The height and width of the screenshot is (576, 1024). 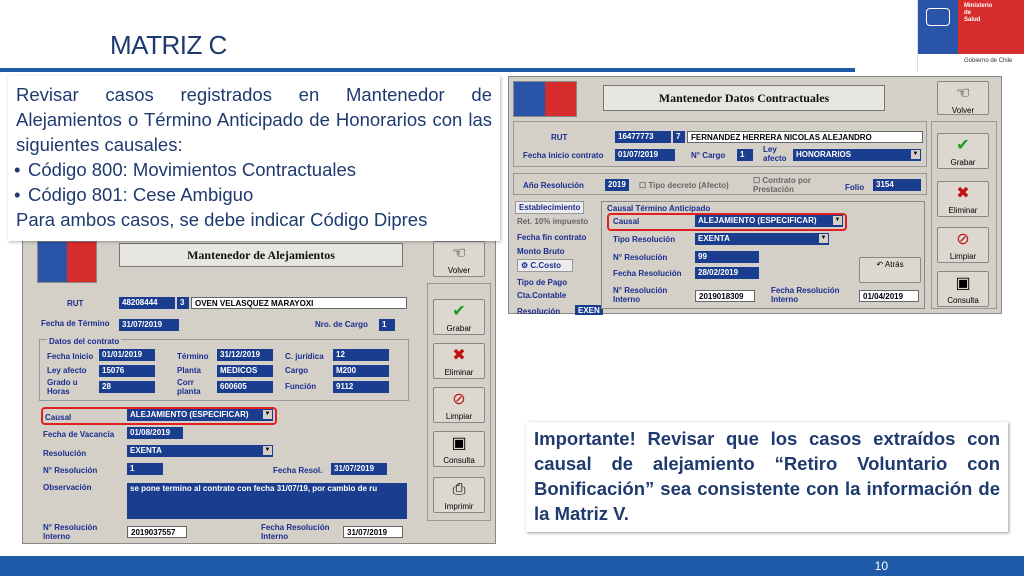 What do you see at coordinates (459, 355) in the screenshot?
I see `x-icon: ✖` at bounding box center [459, 355].